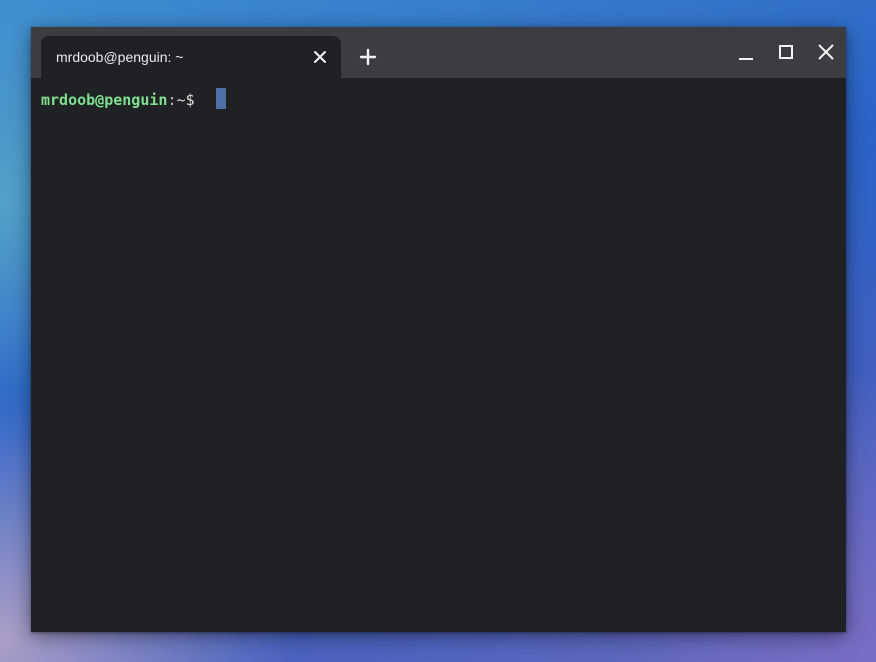  I want to click on maximize-icon, so click(786, 52).